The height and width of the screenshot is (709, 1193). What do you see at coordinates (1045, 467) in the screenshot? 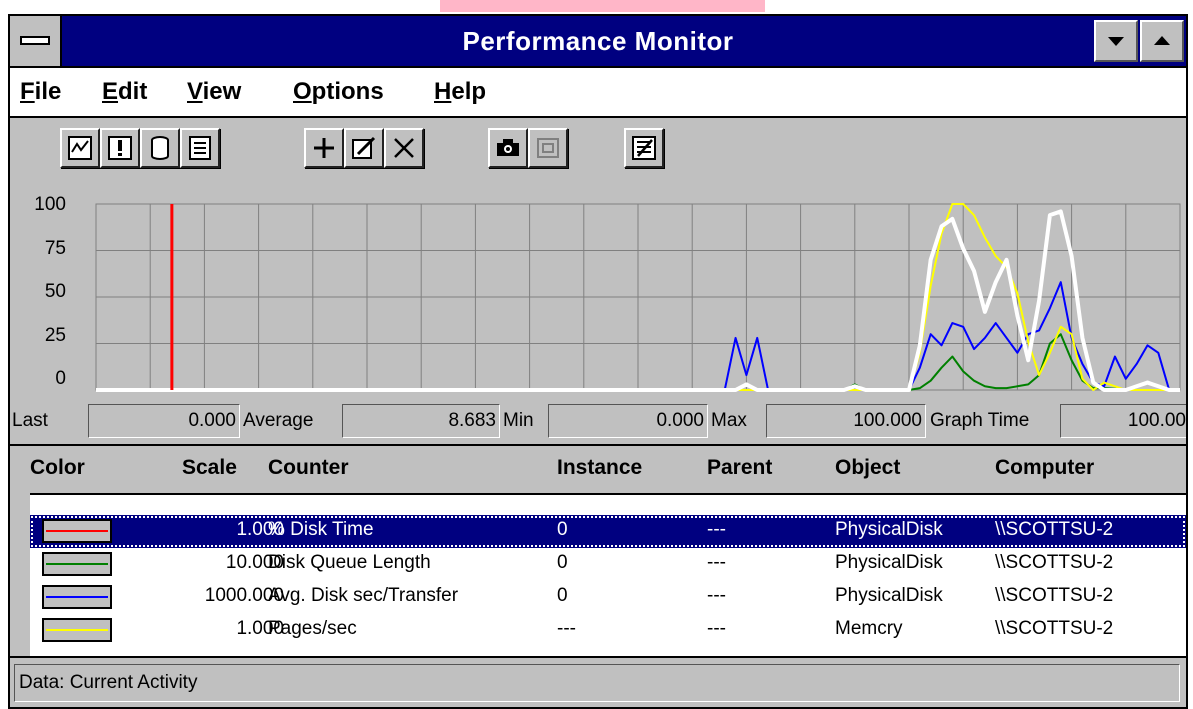
I see `header-computer: Computer` at bounding box center [1045, 467].